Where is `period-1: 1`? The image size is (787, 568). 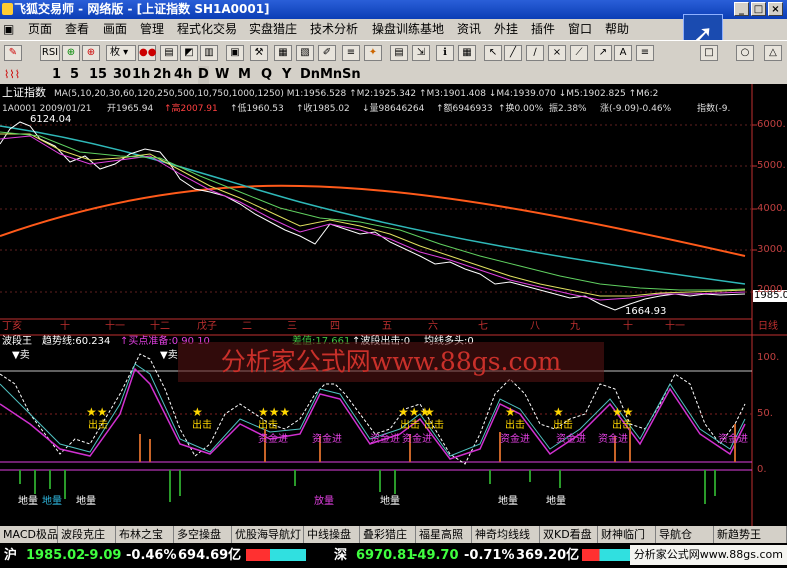
period-1: 1 is located at coordinates (56, 75).